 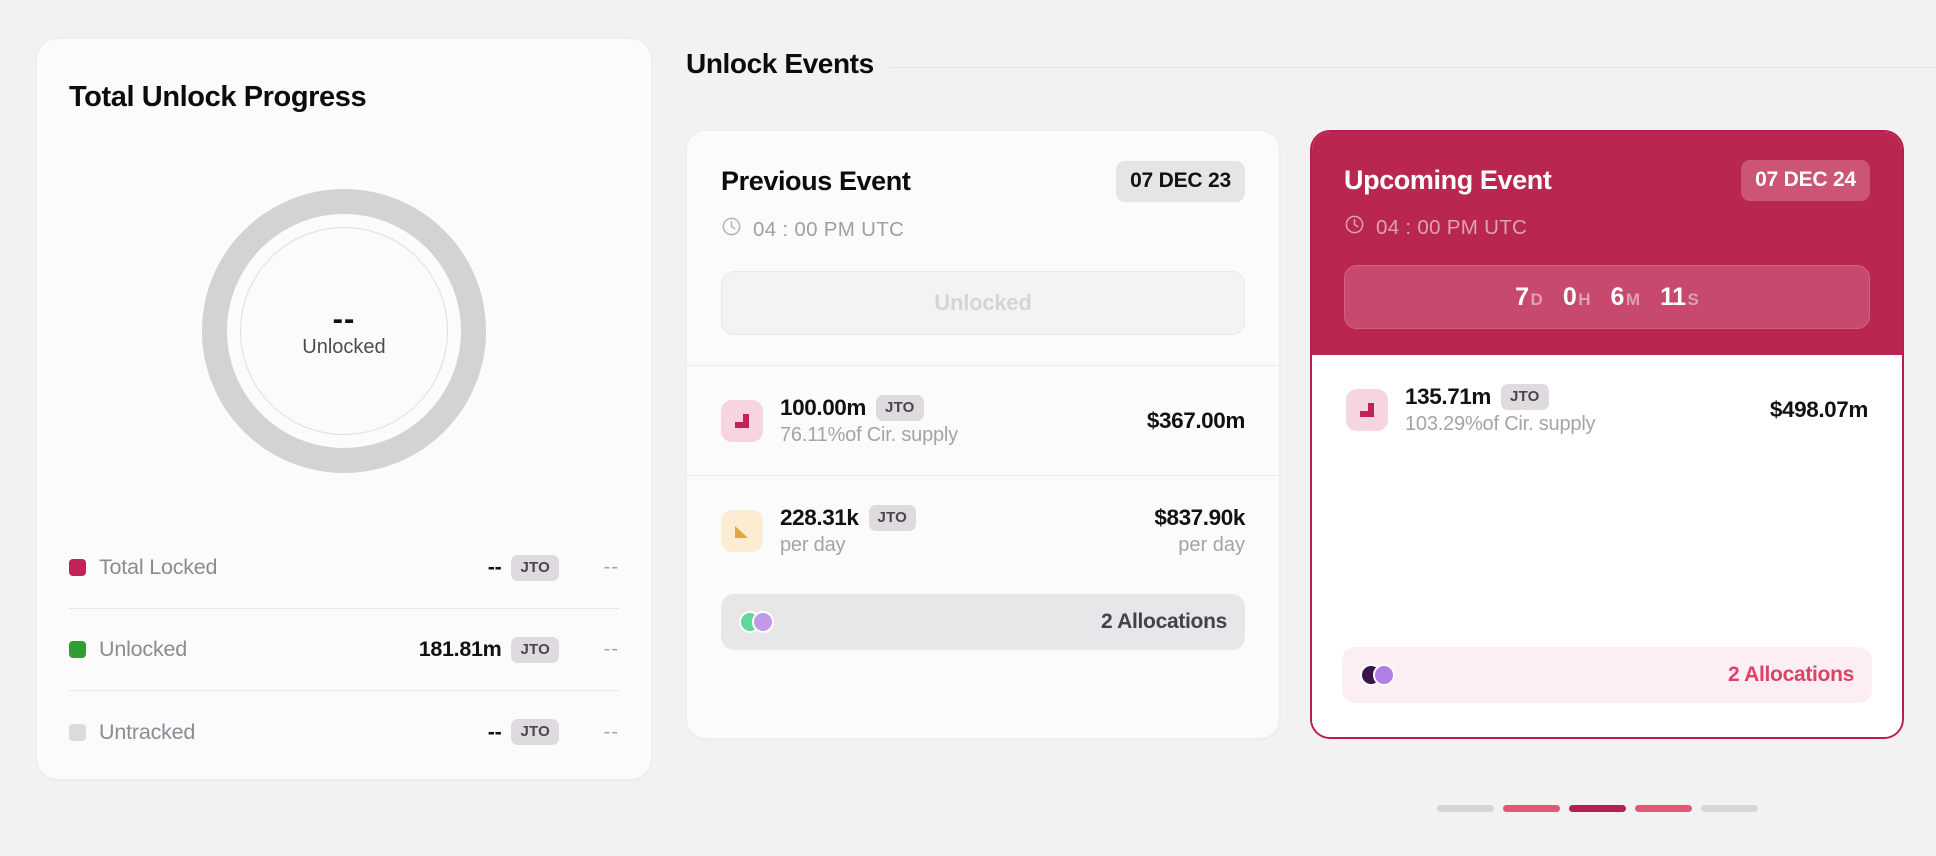 I want to click on allocation-usd-value: $367.00m, so click(x=1196, y=420).